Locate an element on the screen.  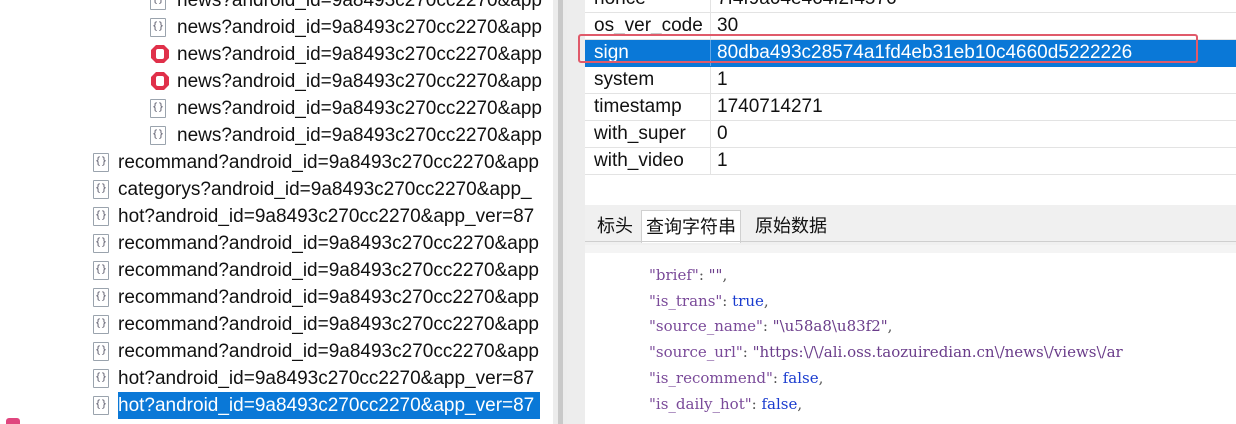
json-key: "source_name" is located at coordinates (706, 326).